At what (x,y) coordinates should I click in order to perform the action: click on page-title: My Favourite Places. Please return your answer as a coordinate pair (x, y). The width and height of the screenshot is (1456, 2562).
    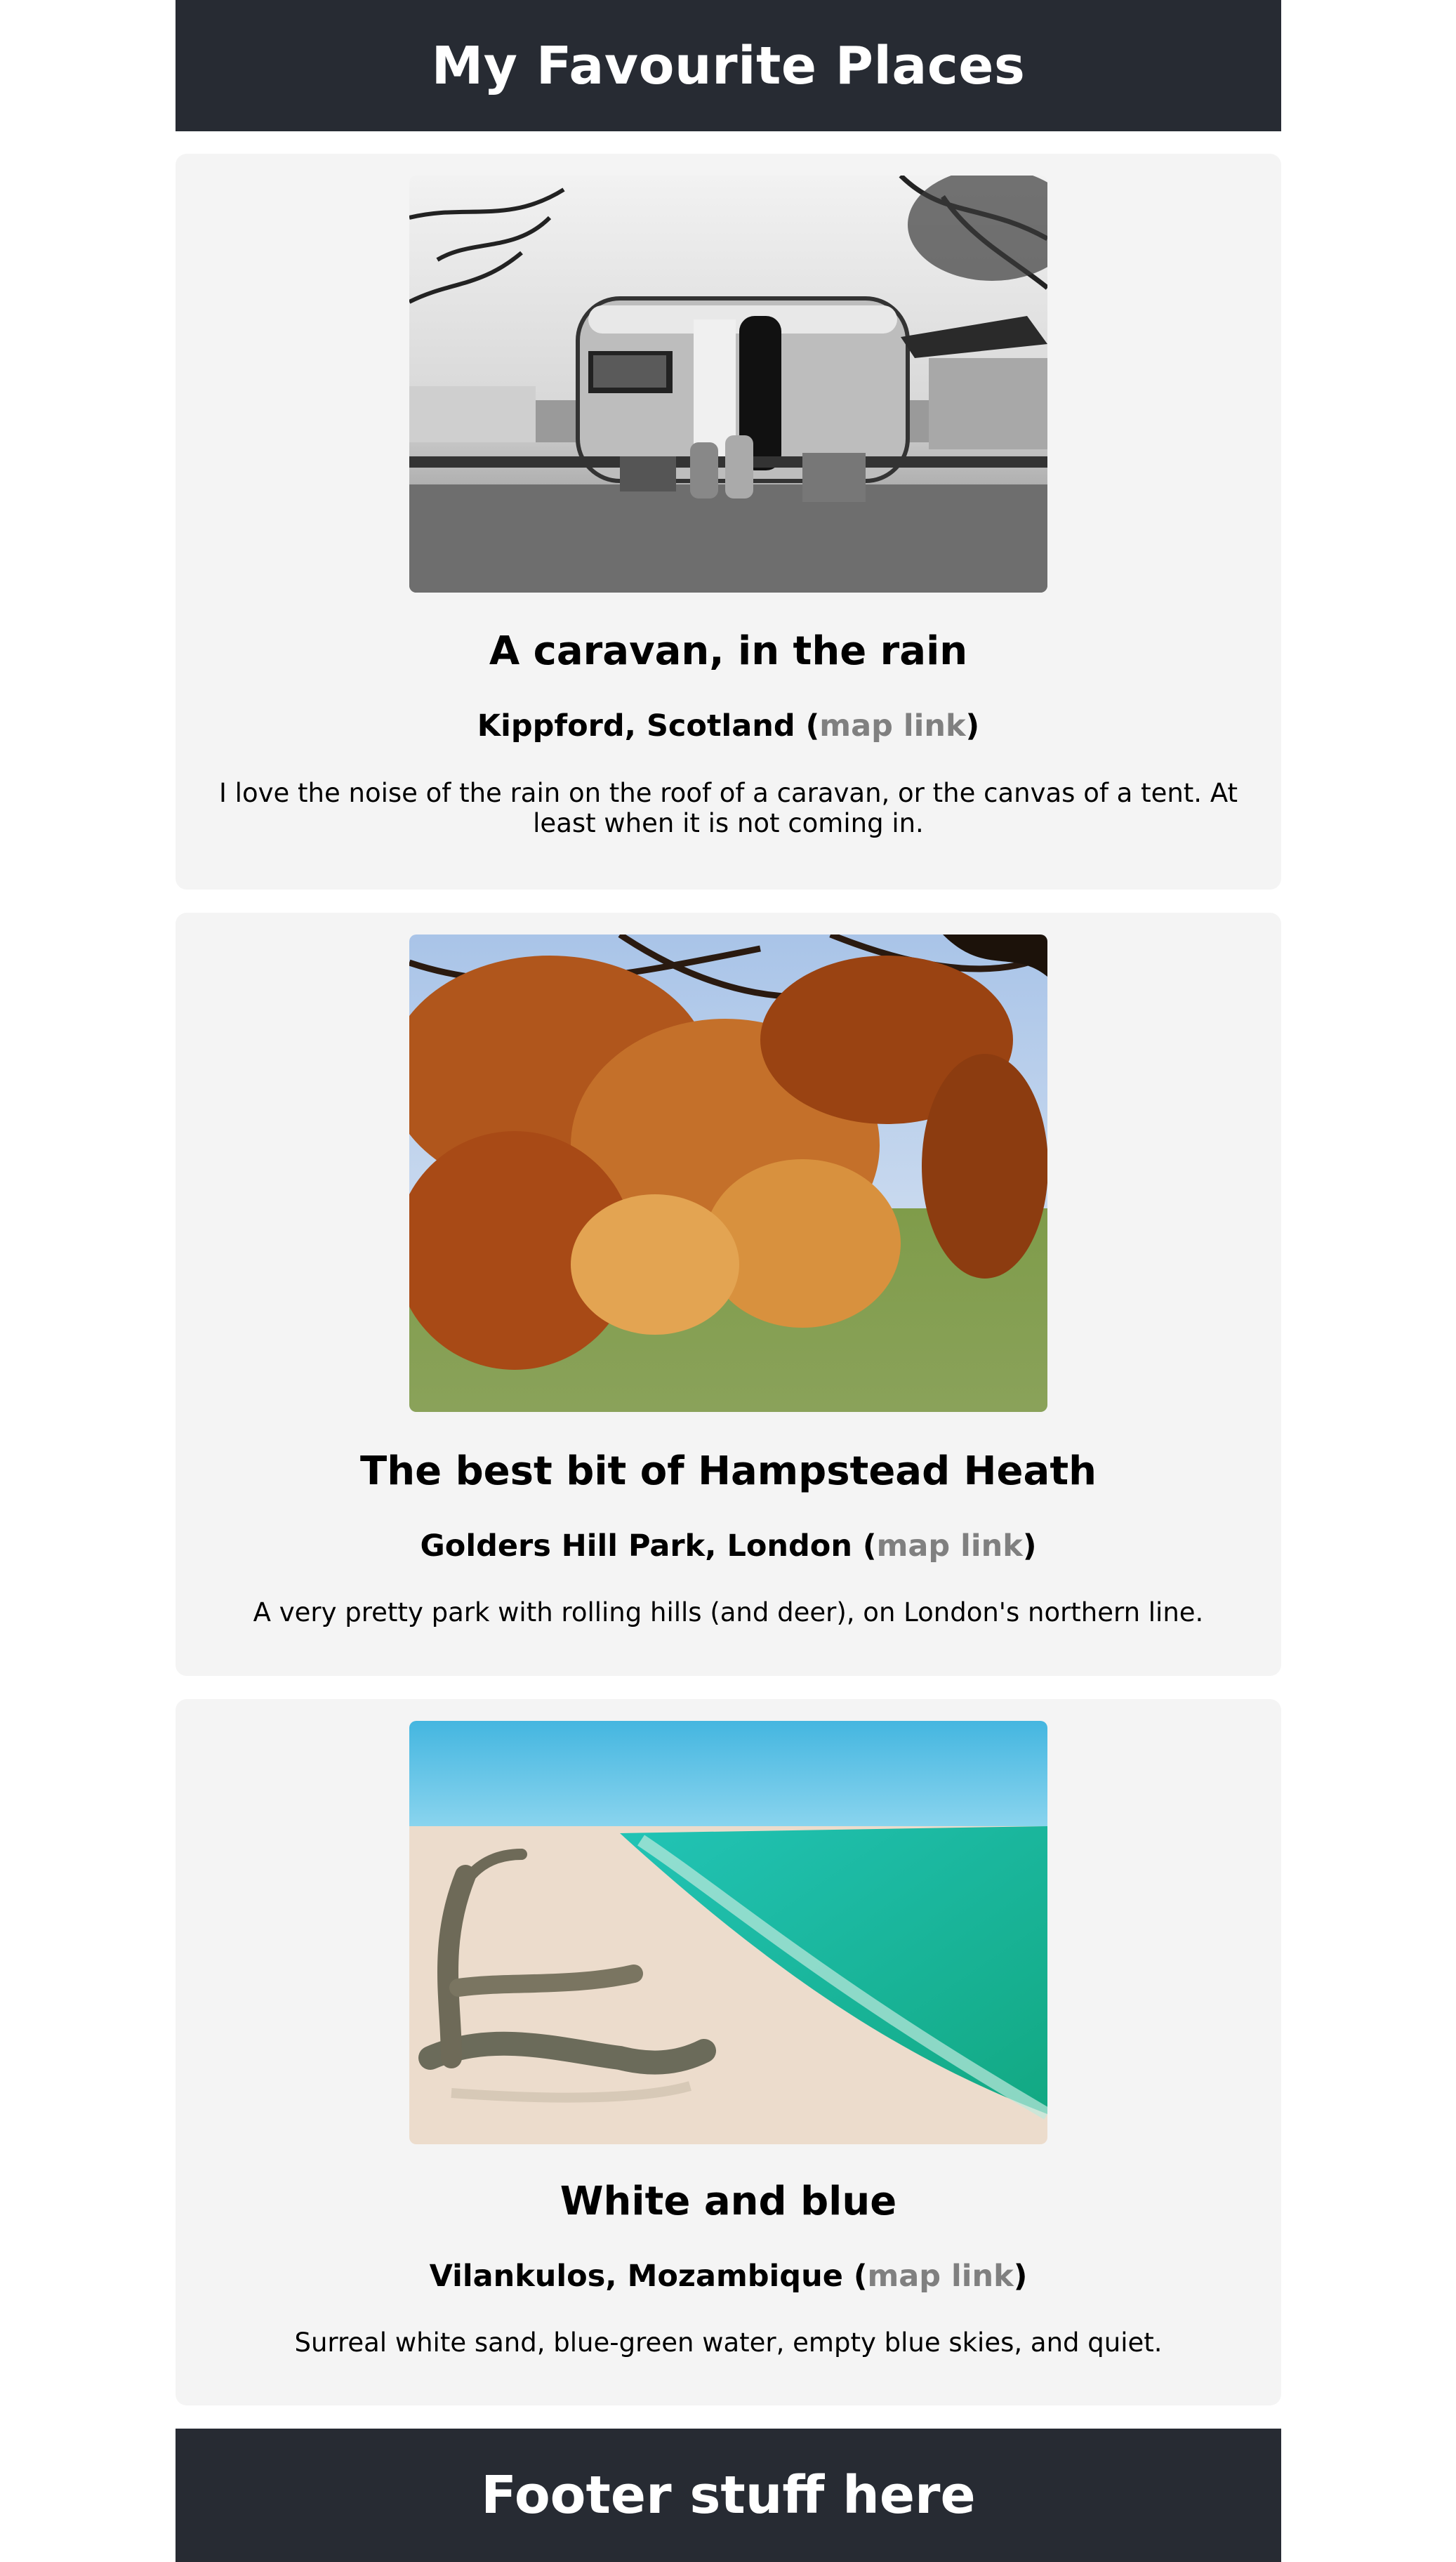
    Looking at the image, I should click on (729, 65).